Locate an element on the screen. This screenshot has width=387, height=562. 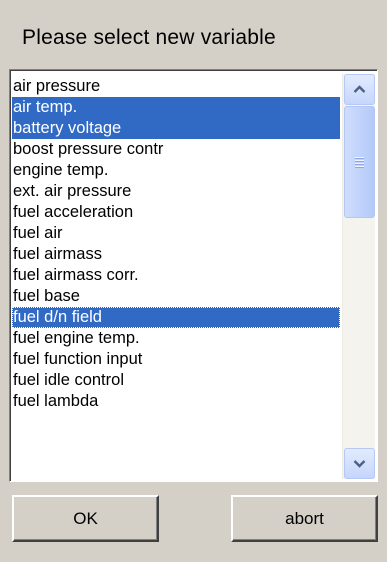
scroll-thumb is located at coordinates (359, 162).